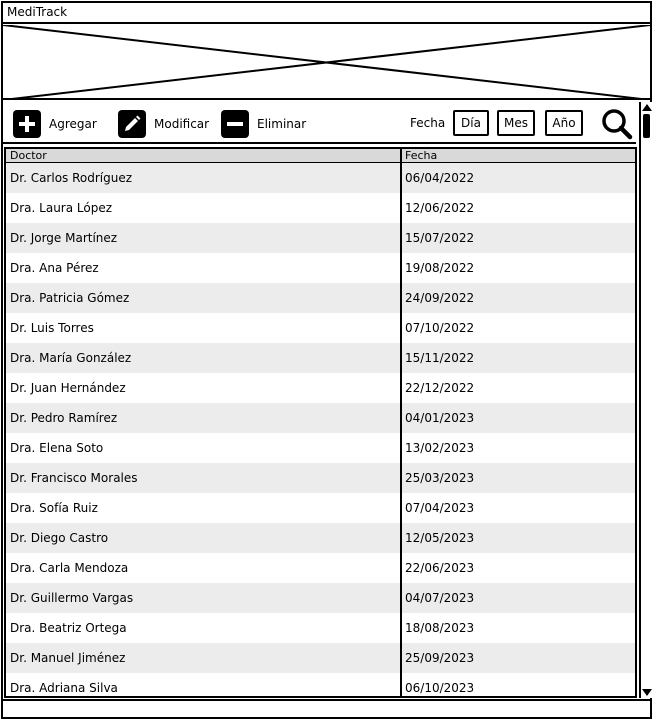 The width and height of the screenshot is (653, 720). I want to click on column-header-date: Fecha, so click(518, 155).